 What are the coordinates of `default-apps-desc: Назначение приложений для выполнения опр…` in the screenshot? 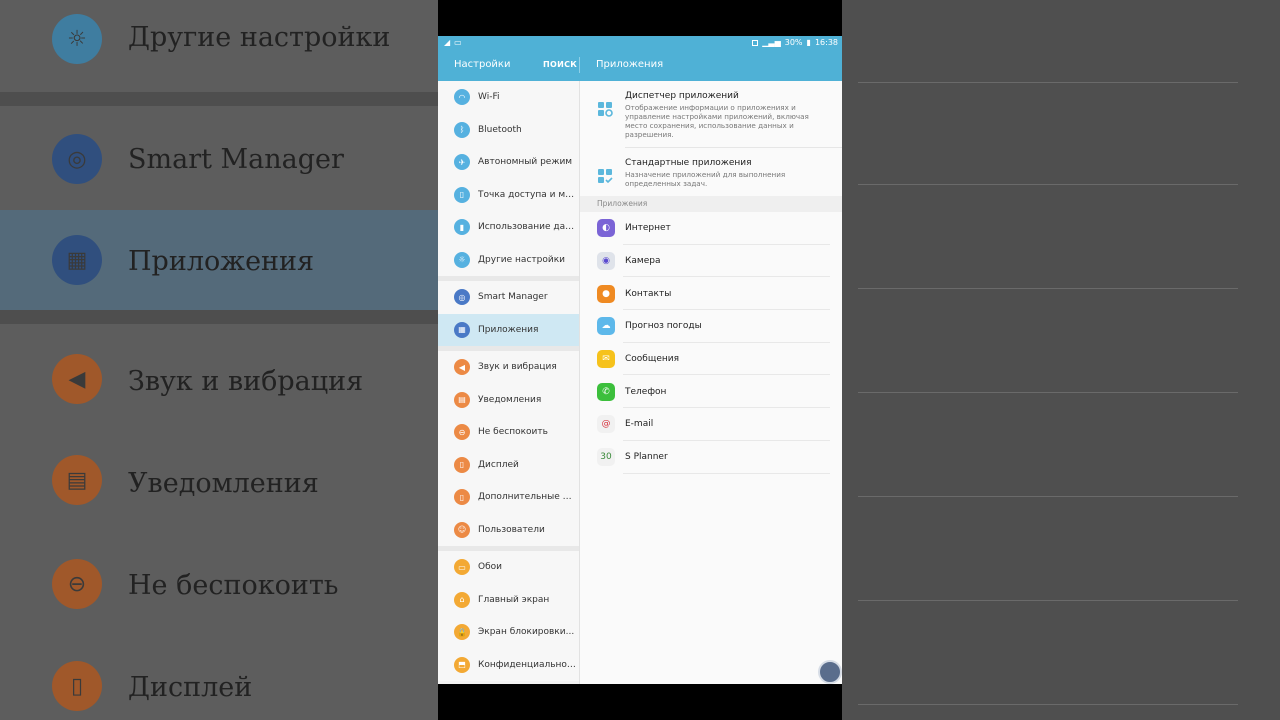 It's located at (705, 179).